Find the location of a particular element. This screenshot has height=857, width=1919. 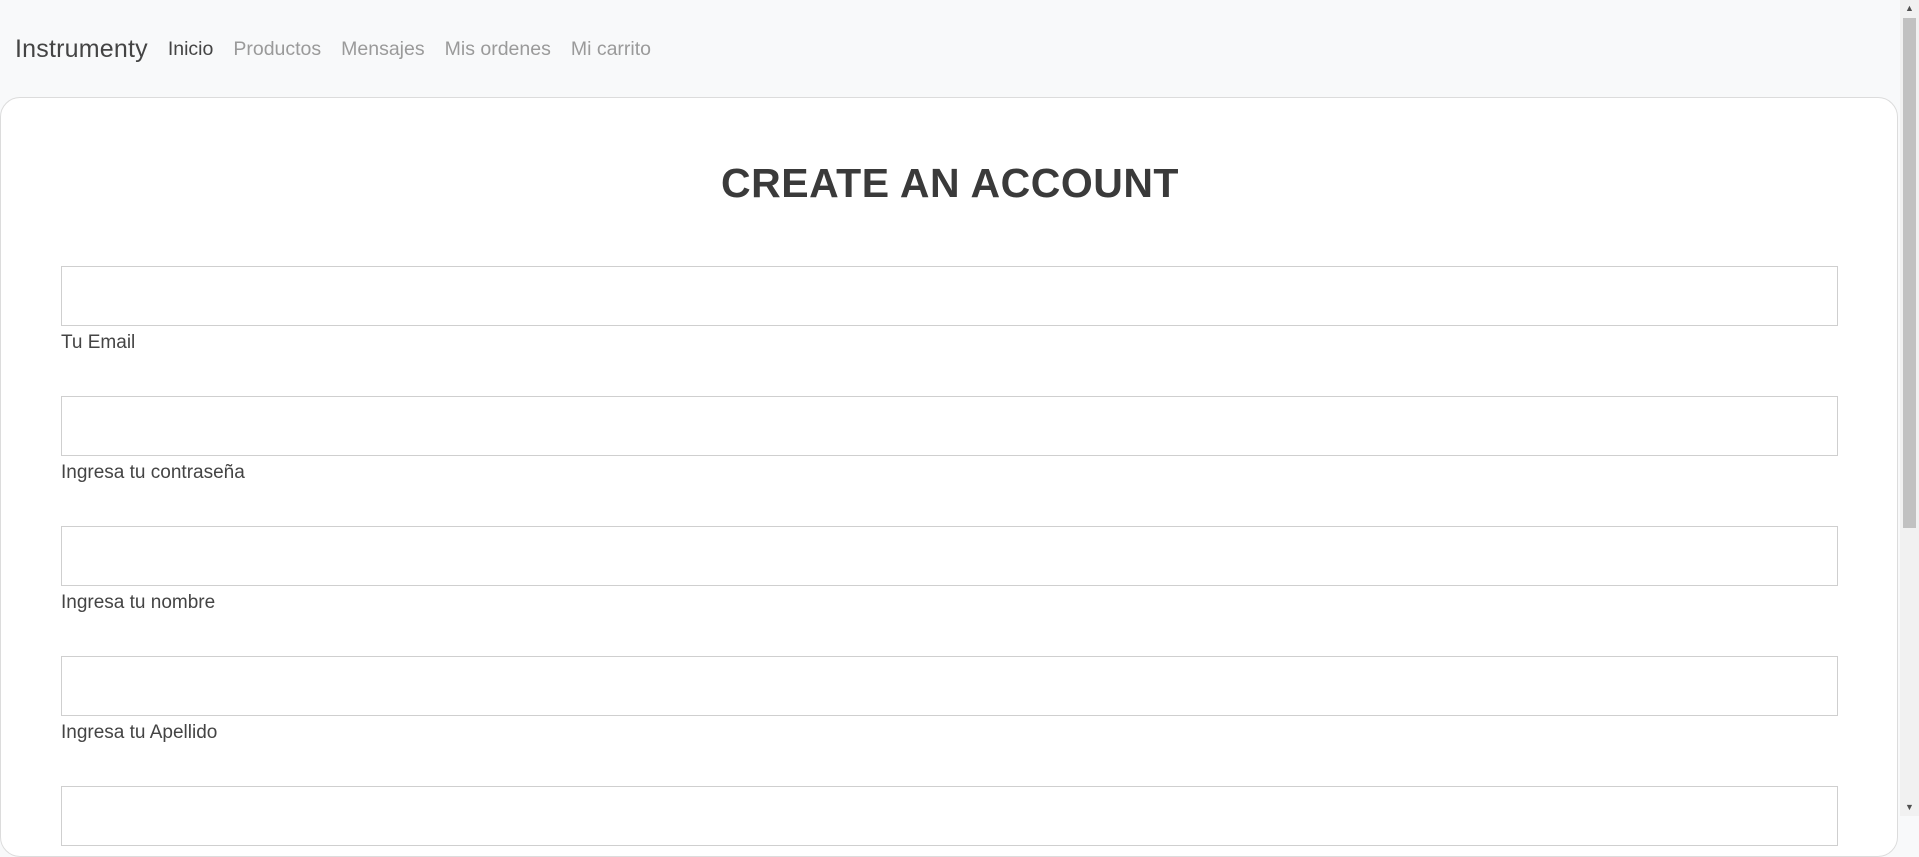

password-input is located at coordinates (949, 426).